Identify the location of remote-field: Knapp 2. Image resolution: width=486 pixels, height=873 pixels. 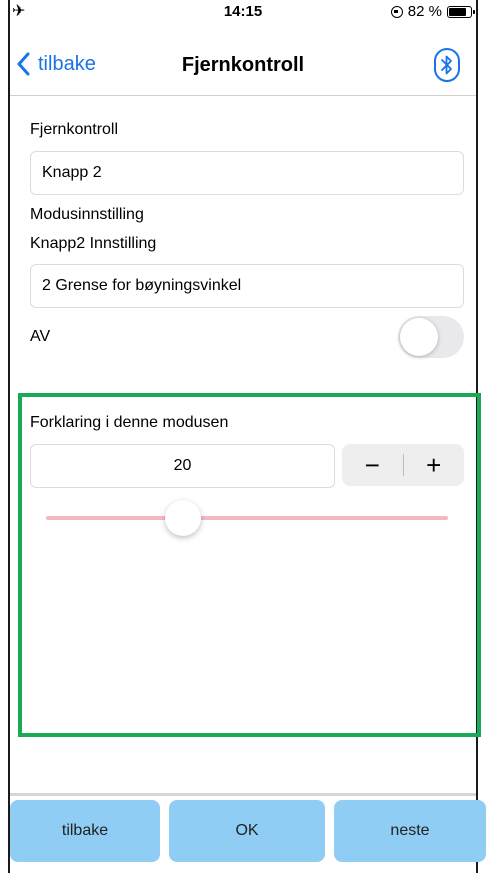
(247, 173).